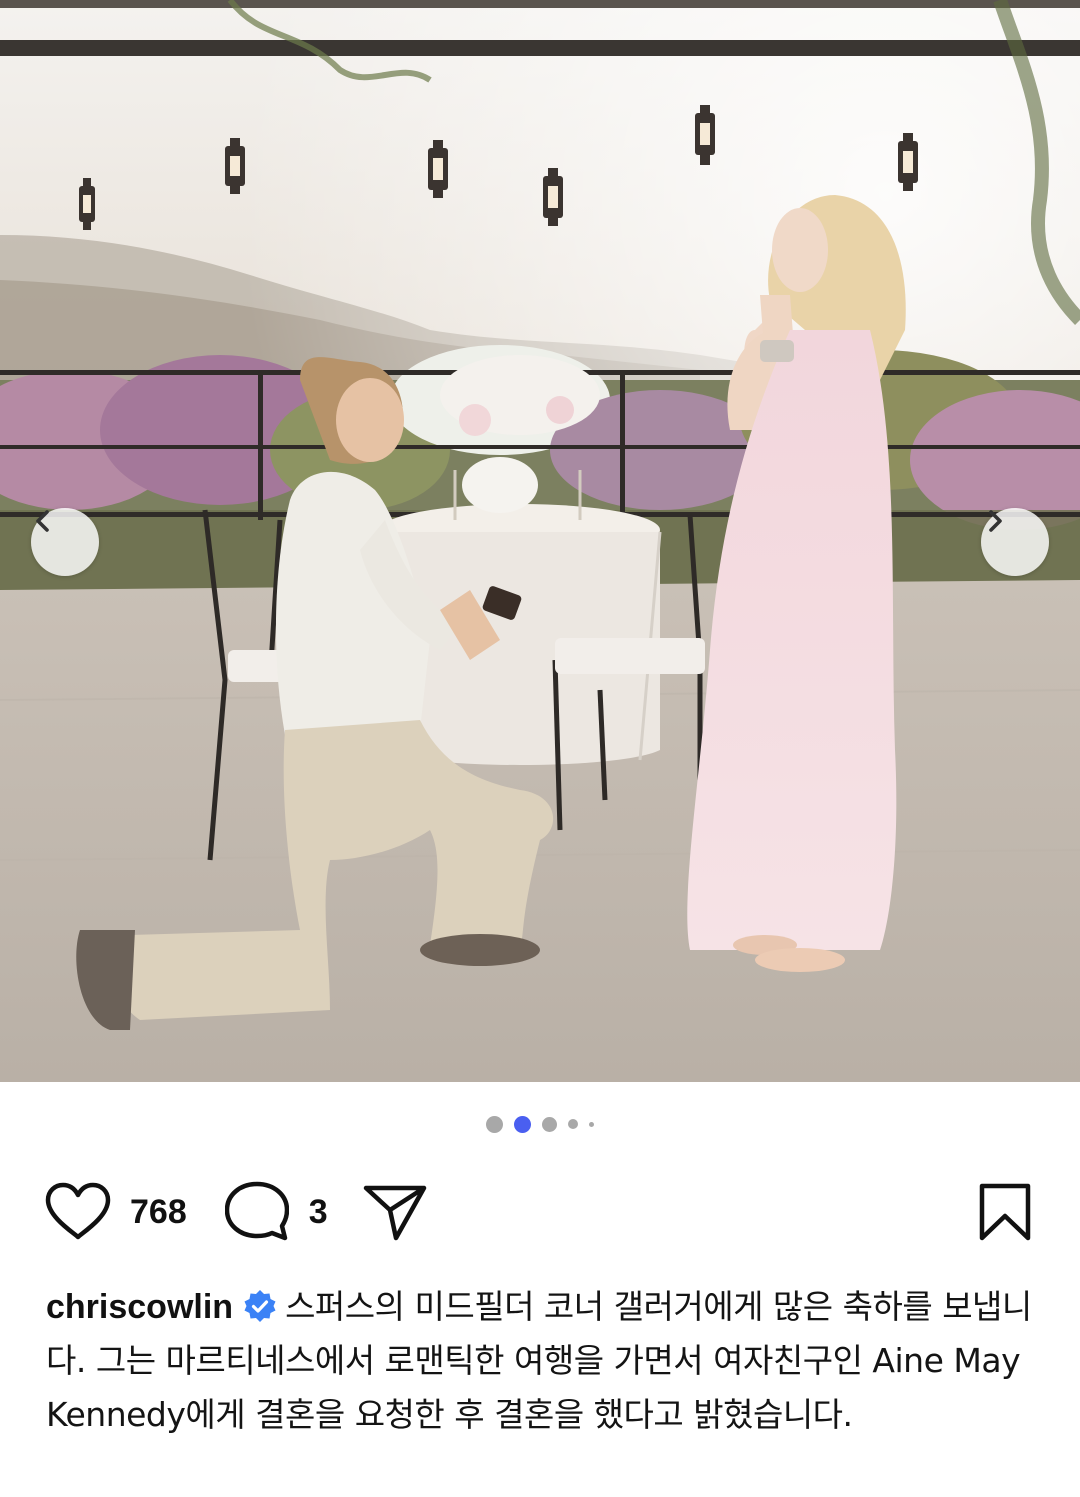 The image size is (1080, 1497). Describe the element at coordinates (1015, 542) in the screenshot. I see `carousel-next-button` at that location.